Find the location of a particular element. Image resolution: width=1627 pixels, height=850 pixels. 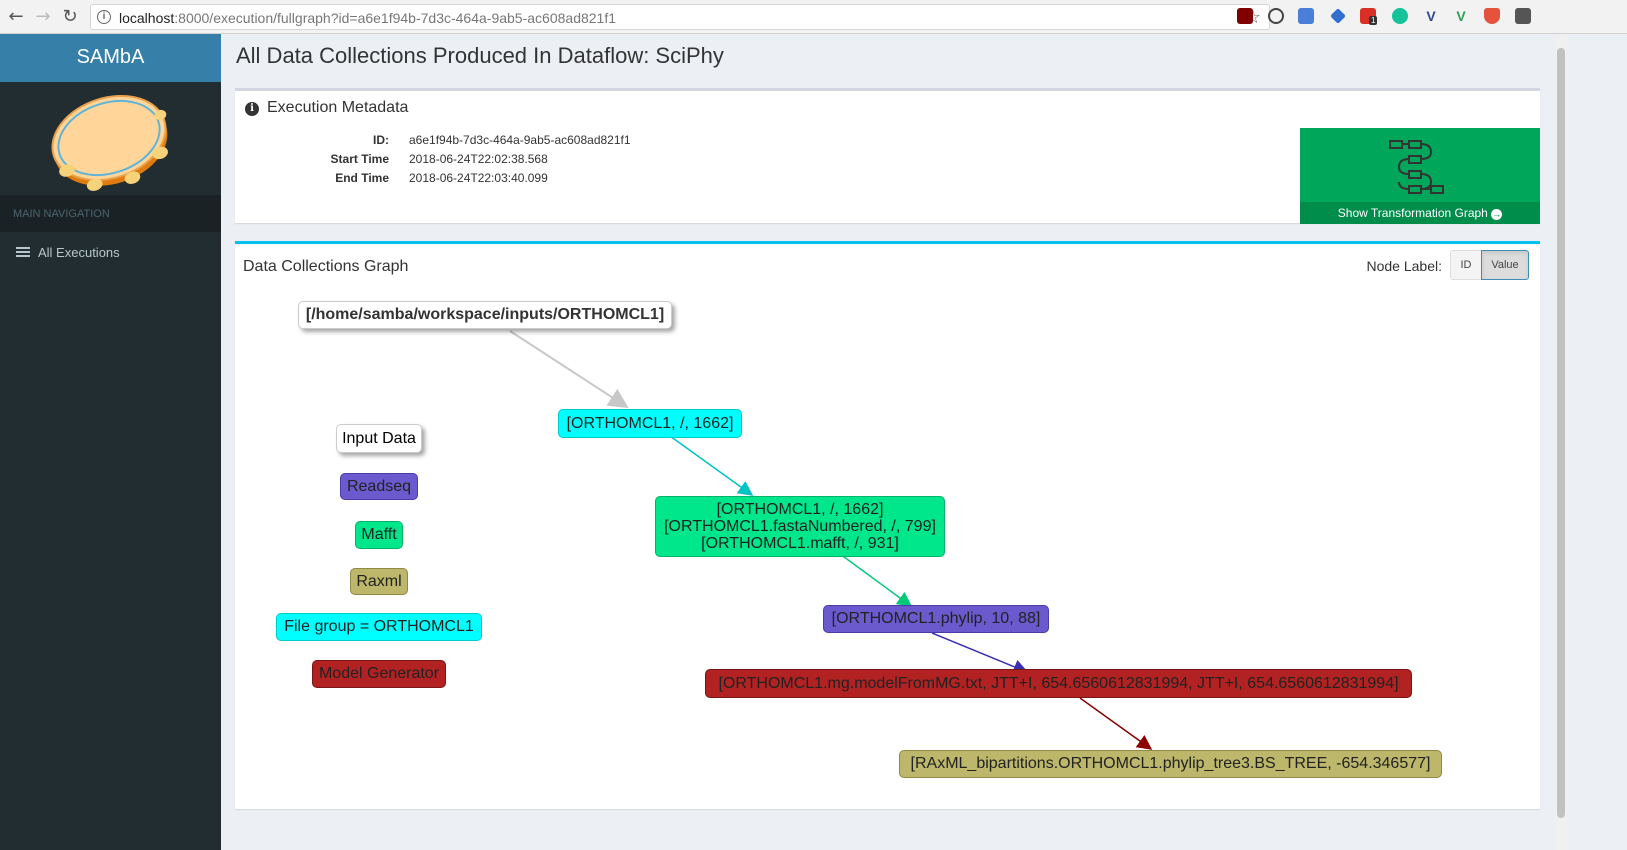

graph-node-mafft-line-2: [ORTHOMCL1.fastaNumbered, /, 799] is located at coordinates (800, 526).